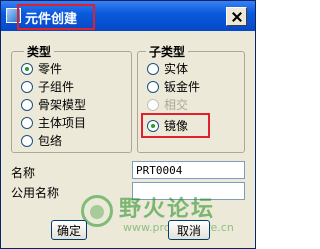 The width and height of the screenshot is (320, 249). I want to click on radio-solid: 实体, so click(167, 68).